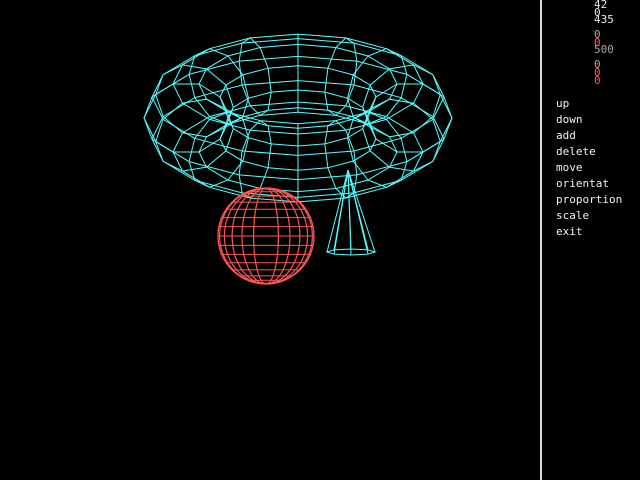  What do you see at coordinates (589, 201) in the screenshot?
I see `menu-item-proportion: proportion` at bounding box center [589, 201].